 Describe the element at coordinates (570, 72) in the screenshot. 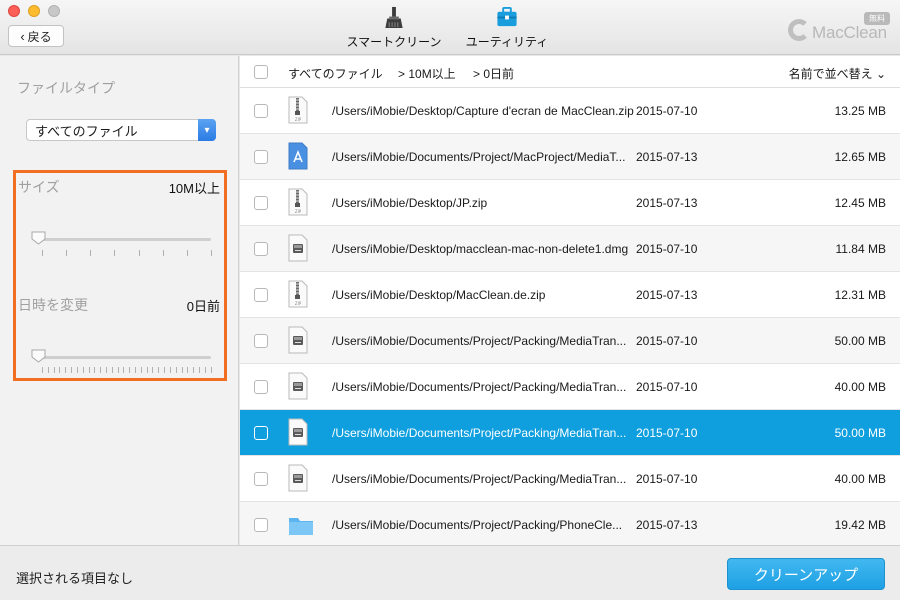

I see `list-header: すべてのファイル > 10M以上 > 0日前 名前で並べ替え ⌄` at that location.